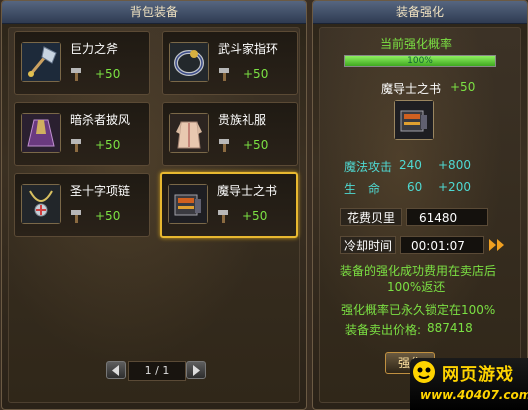 This screenshot has height=410, width=528. What do you see at coordinates (415, 187) in the screenshot?
I see `stat-value-hp: 60` at bounding box center [415, 187].